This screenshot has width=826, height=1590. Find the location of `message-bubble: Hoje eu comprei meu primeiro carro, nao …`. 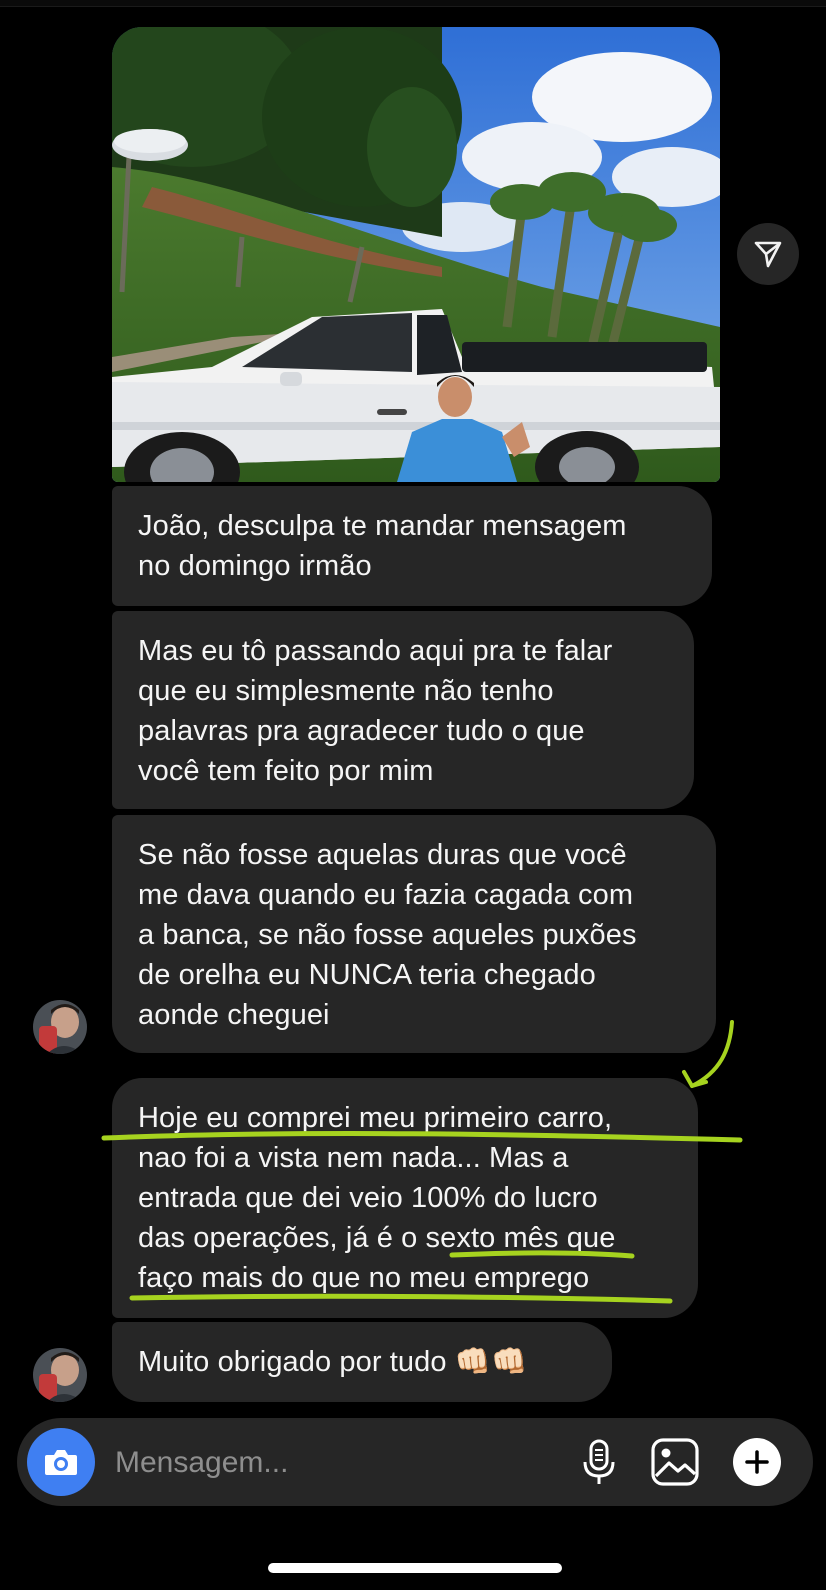

message-bubble: Hoje eu comprei meu primeiro carro, nao … is located at coordinates (405, 1198).